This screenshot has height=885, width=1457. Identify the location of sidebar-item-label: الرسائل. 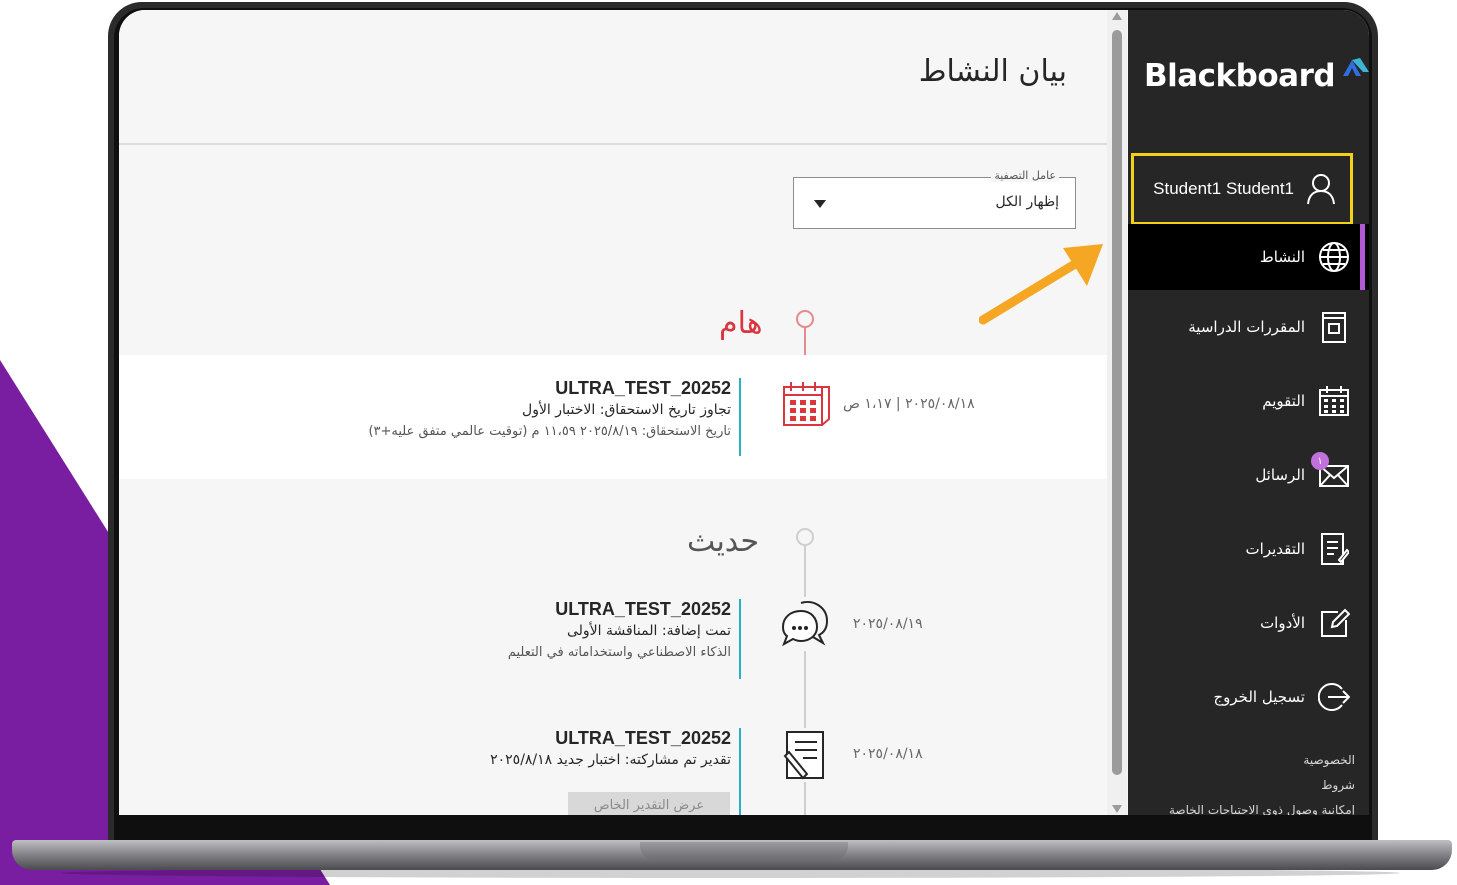
(1280, 475).